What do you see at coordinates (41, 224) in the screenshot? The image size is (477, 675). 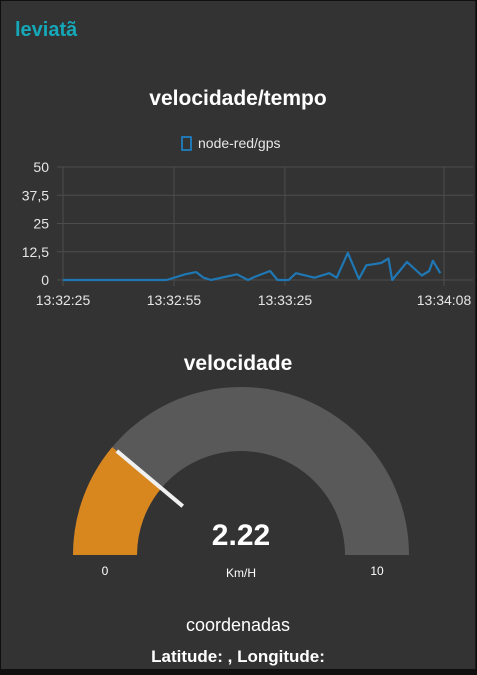 I see `y-tick-label: 25` at bounding box center [41, 224].